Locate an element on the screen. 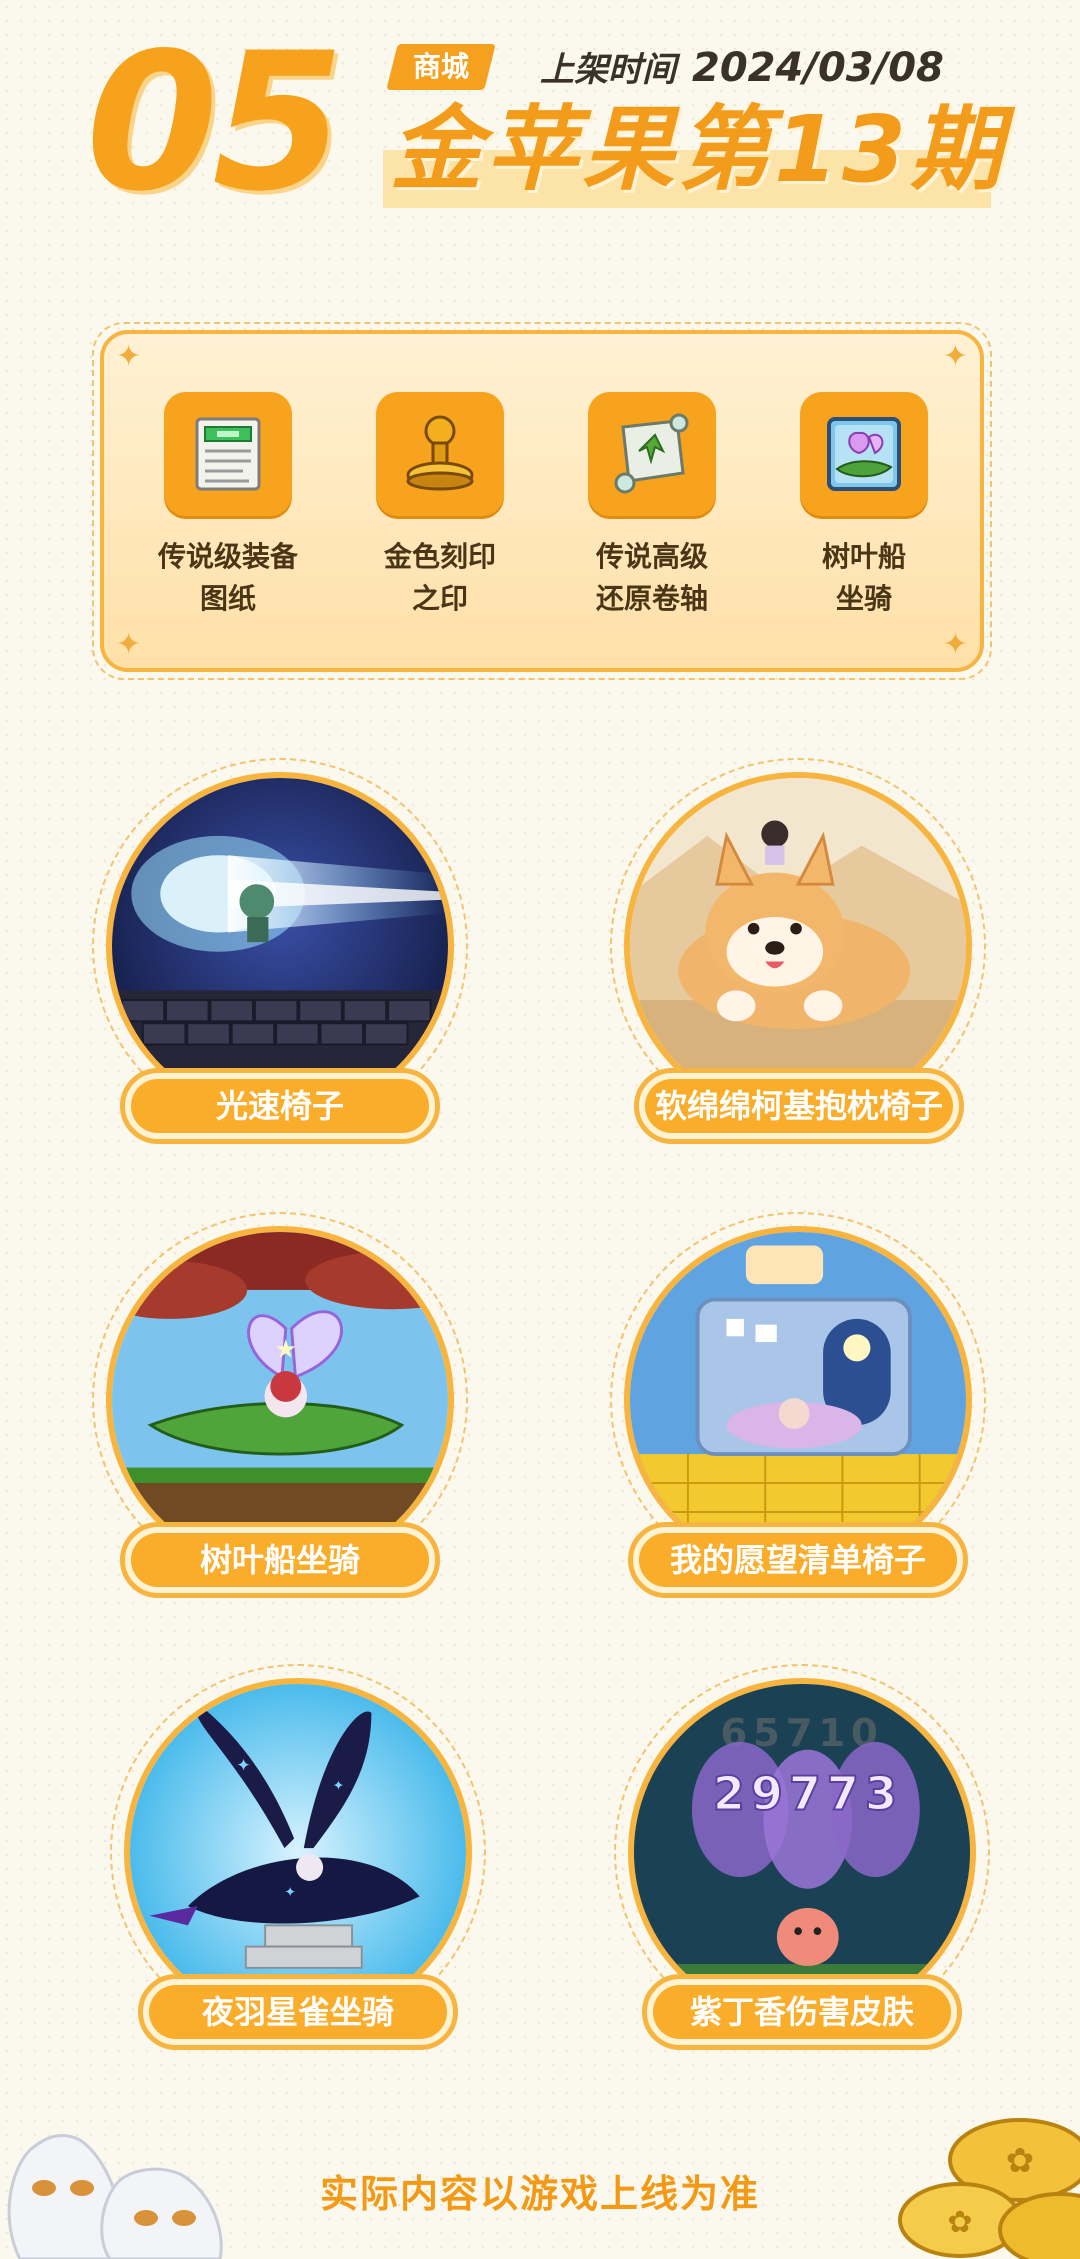  showcase-label-text: 软绵绵柯基抱枕椅子 is located at coordinates (799, 1106).